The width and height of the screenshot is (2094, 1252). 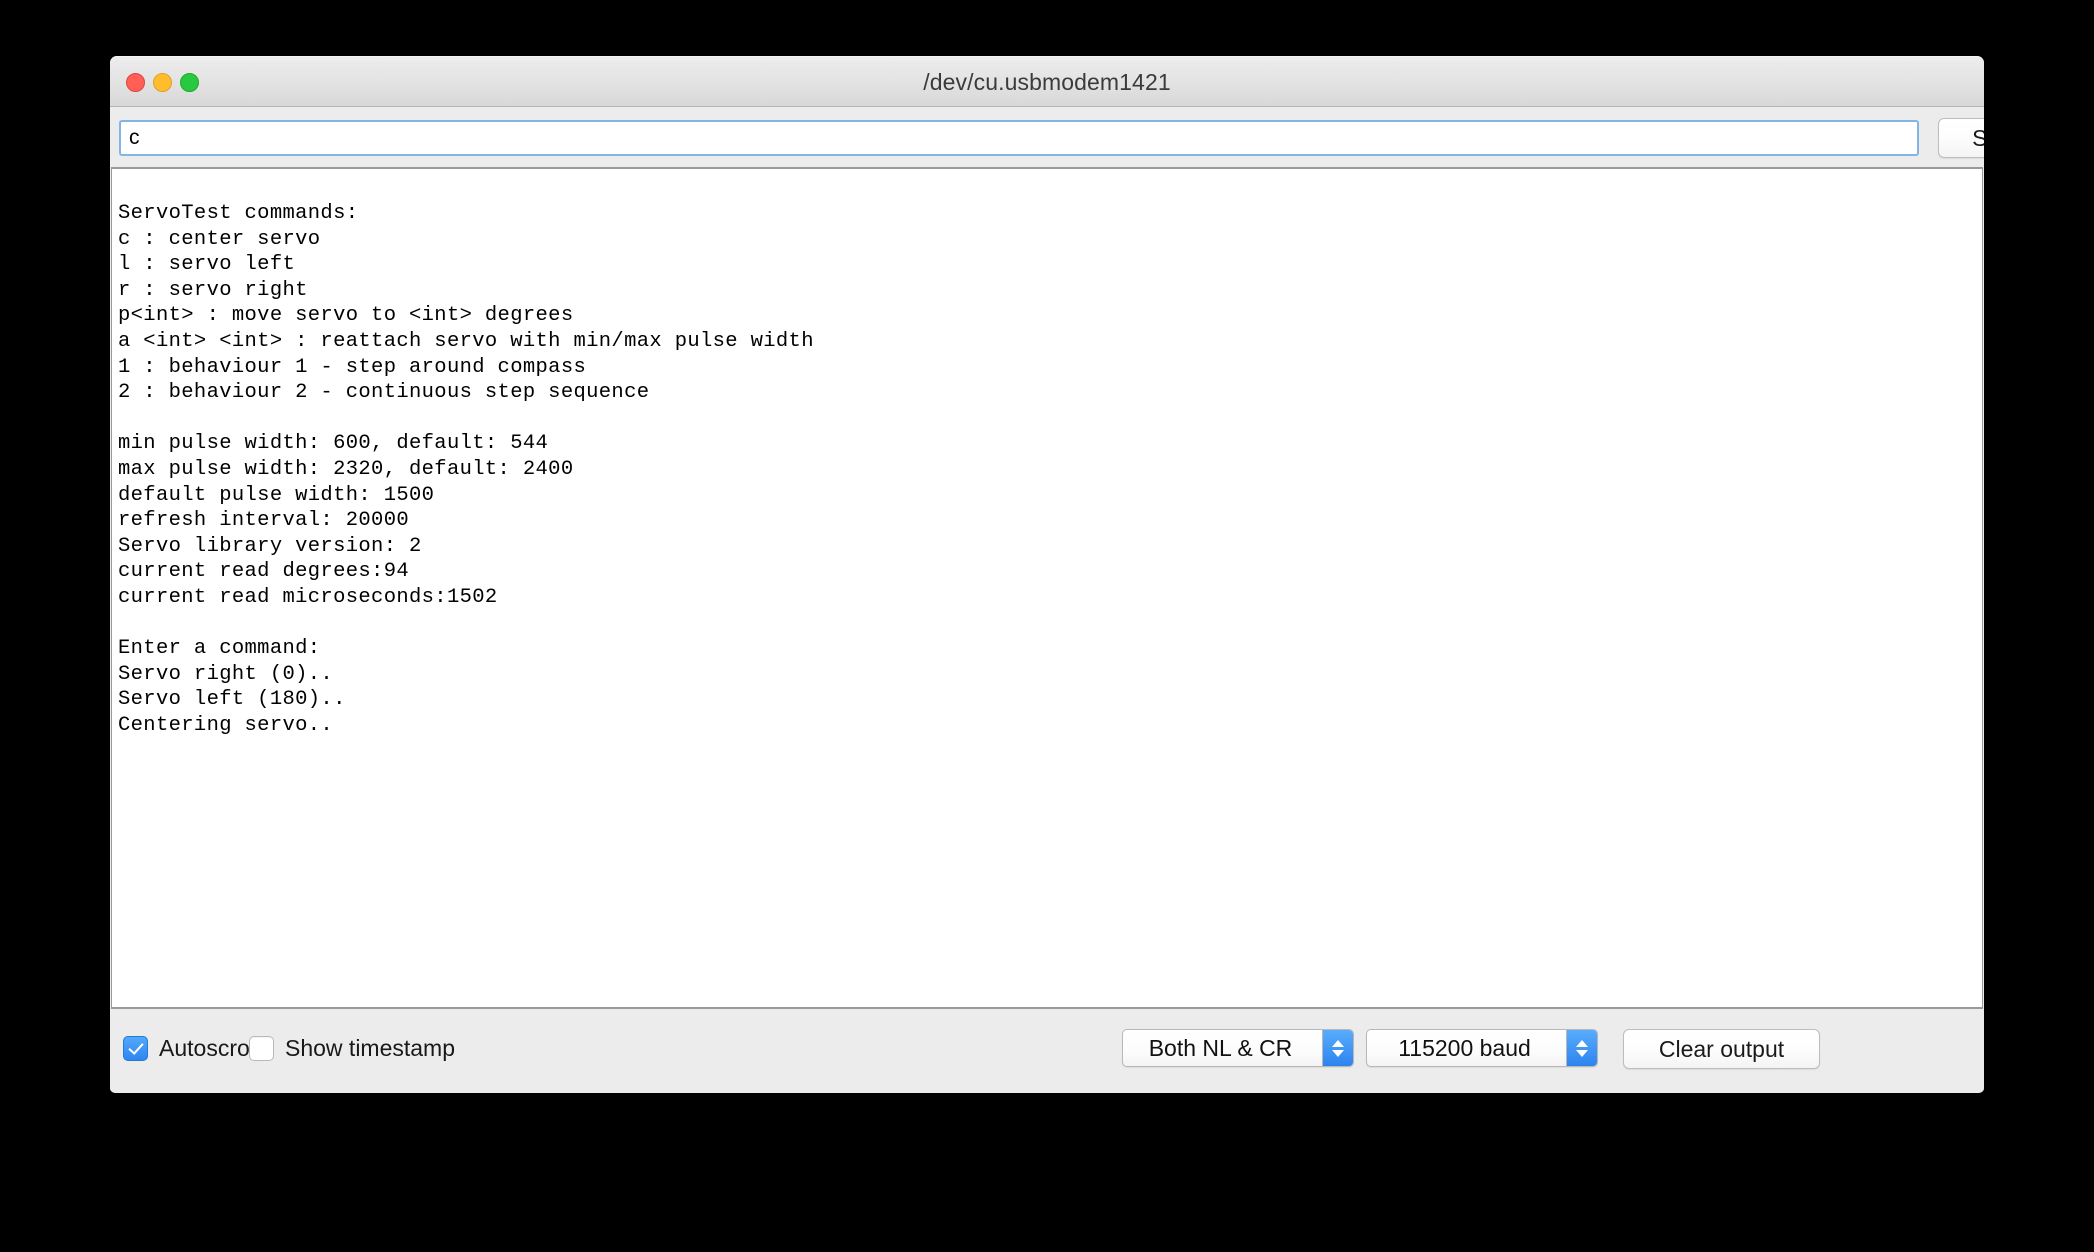 What do you see at coordinates (209, 1048) in the screenshot?
I see `autoscroll-label: Autoscroll` at bounding box center [209, 1048].